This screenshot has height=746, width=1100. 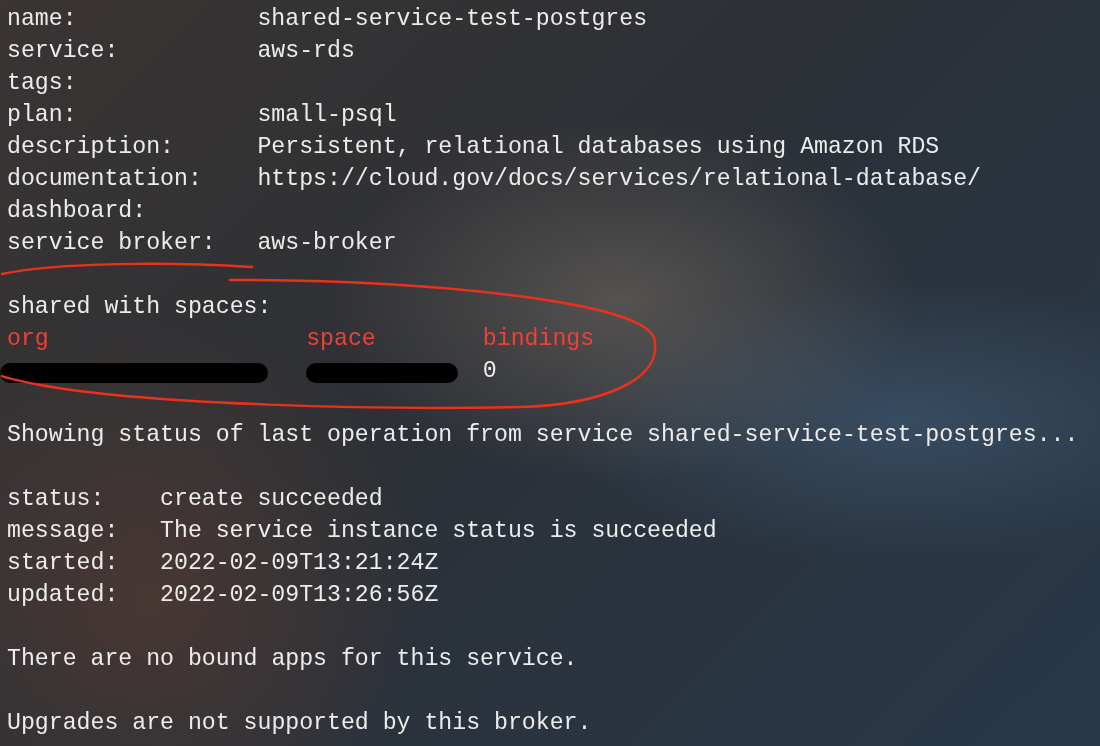 What do you see at coordinates (599, 147) in the screenshot?
I see `field-value: Persistent, relational databases using Amazon RDS` at bounding box center [599, 147].